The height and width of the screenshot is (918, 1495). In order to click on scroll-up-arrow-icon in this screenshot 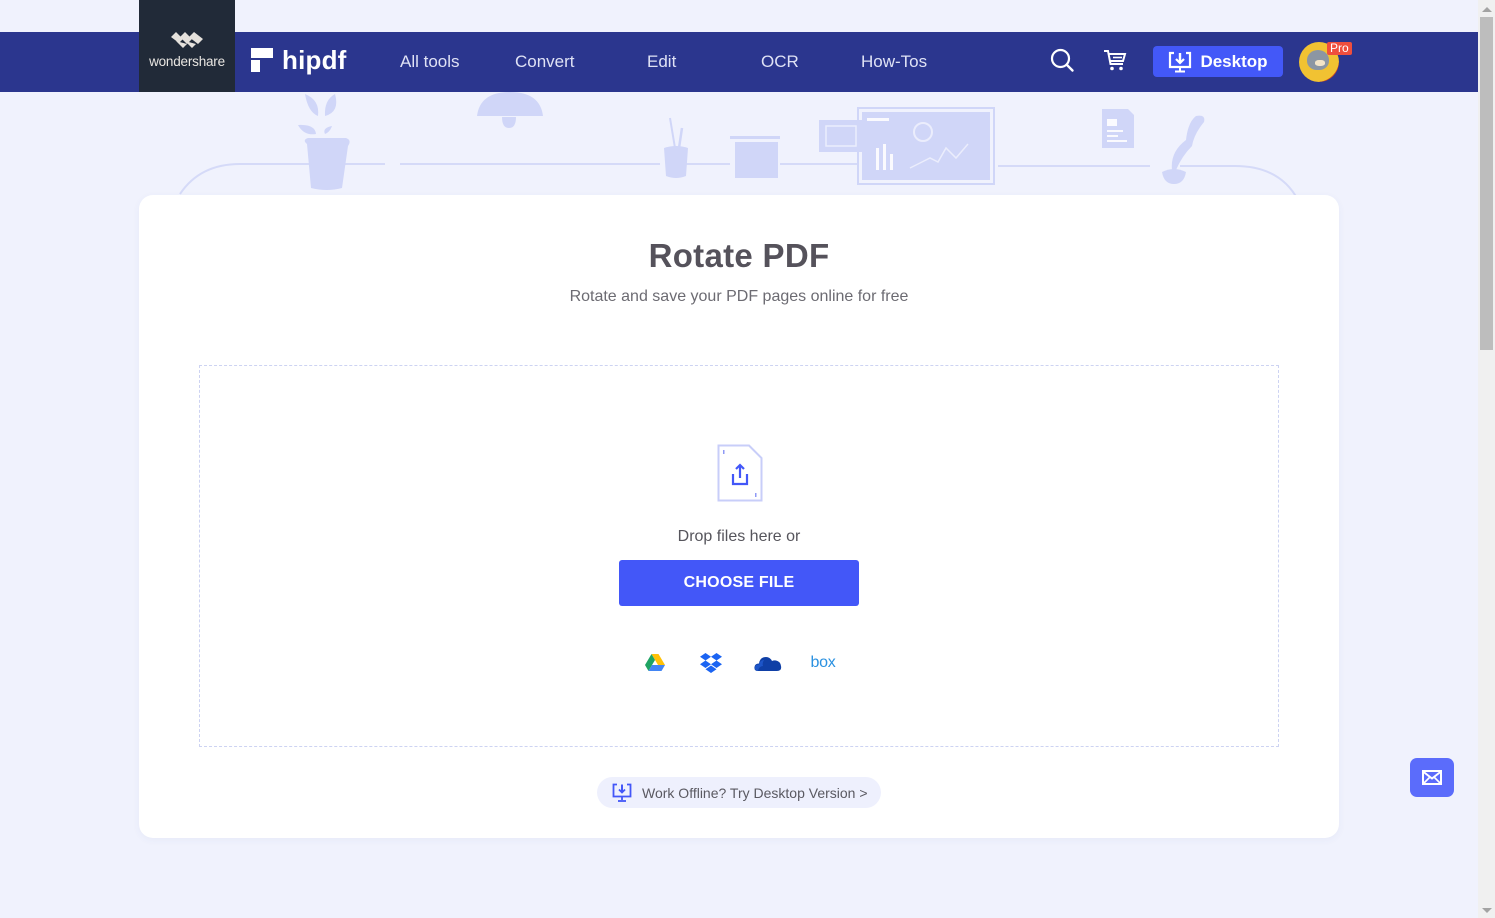, I will do `click(1487, 9)`.